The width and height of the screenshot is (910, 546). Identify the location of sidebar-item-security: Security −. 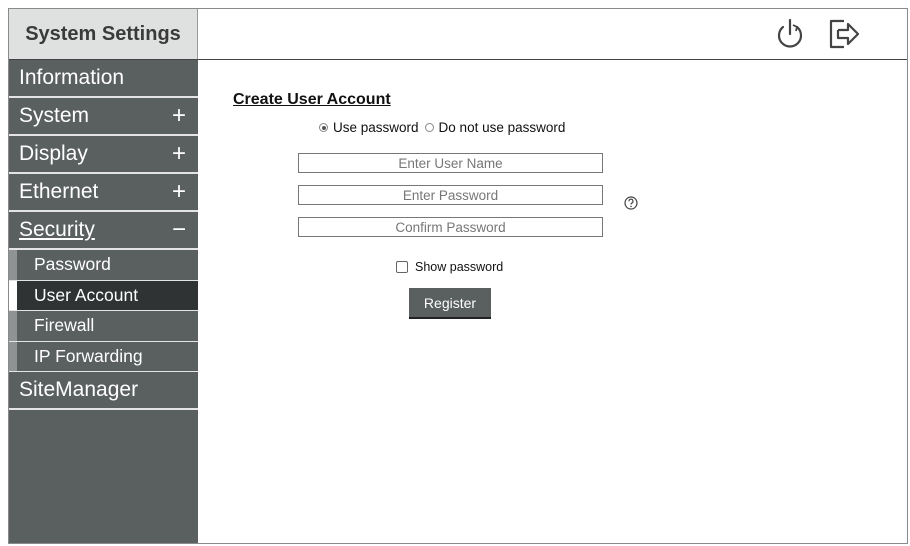
(103, 231).